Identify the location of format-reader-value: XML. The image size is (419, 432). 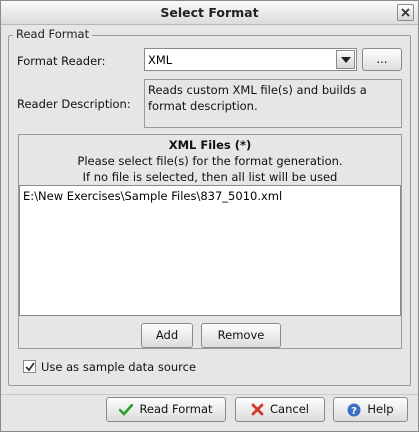
(160, 60).